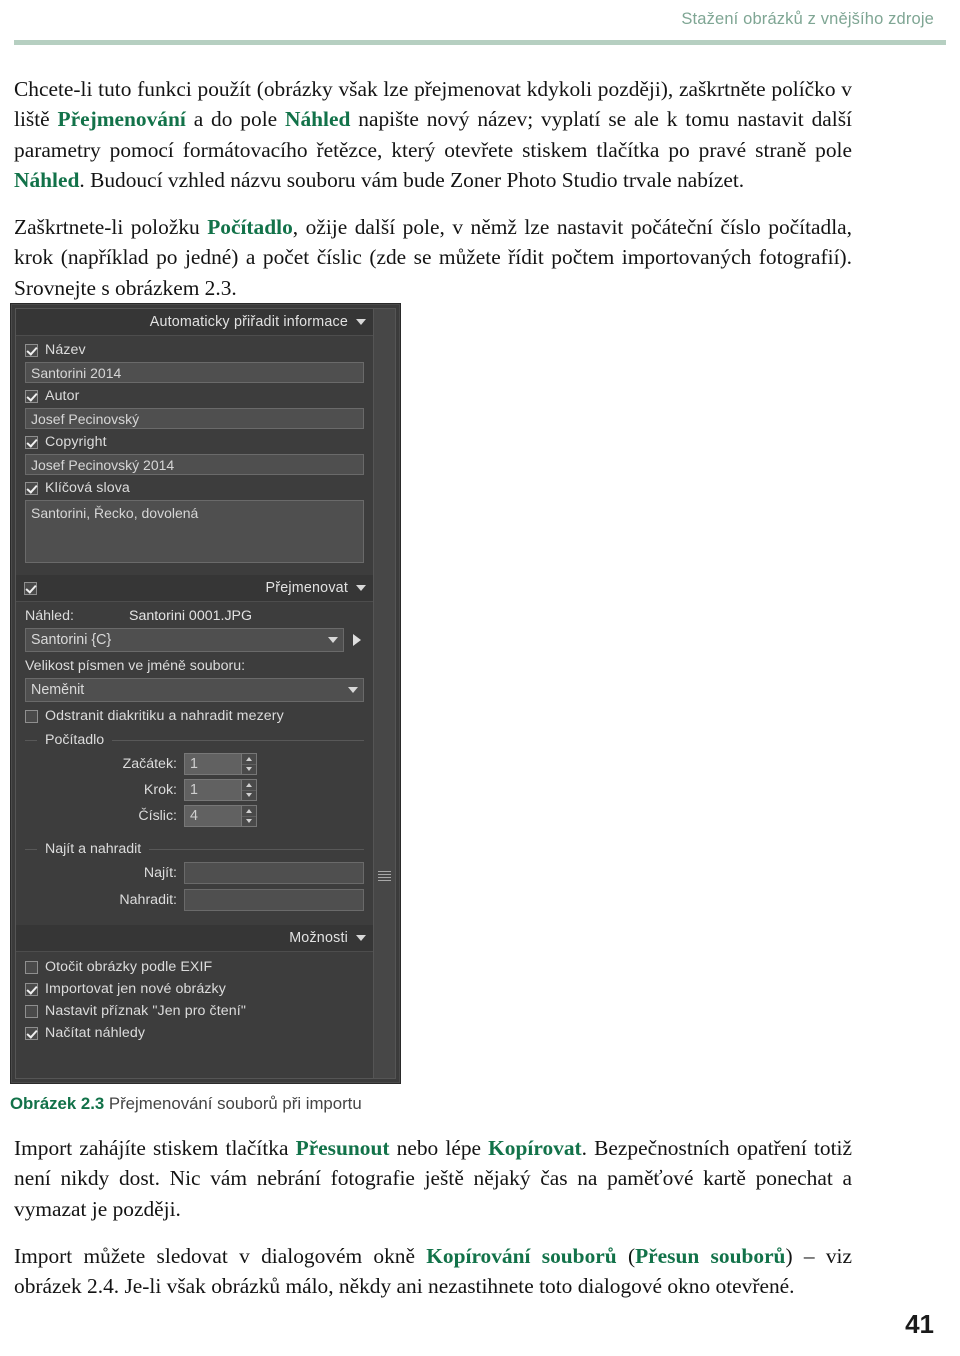  I want to click on checkbox-readonly-flag, so click(31, 1011).